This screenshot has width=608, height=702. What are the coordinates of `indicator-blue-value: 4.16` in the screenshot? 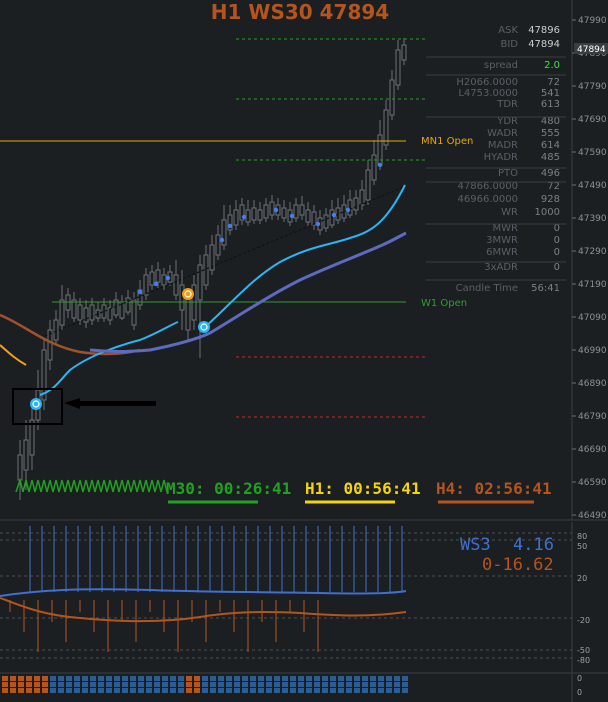 It's located at (533, 545).